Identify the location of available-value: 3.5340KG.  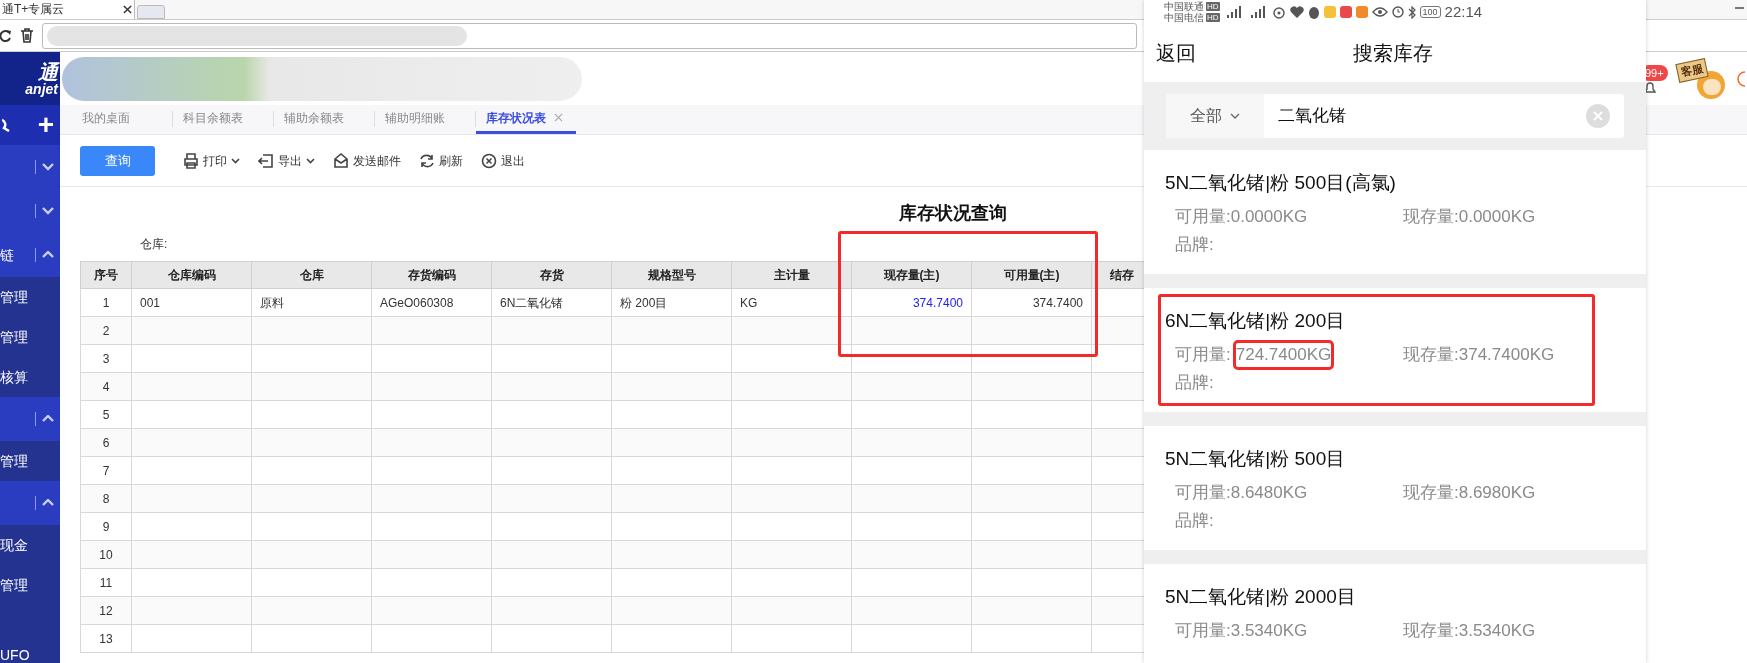
(1269, 631).